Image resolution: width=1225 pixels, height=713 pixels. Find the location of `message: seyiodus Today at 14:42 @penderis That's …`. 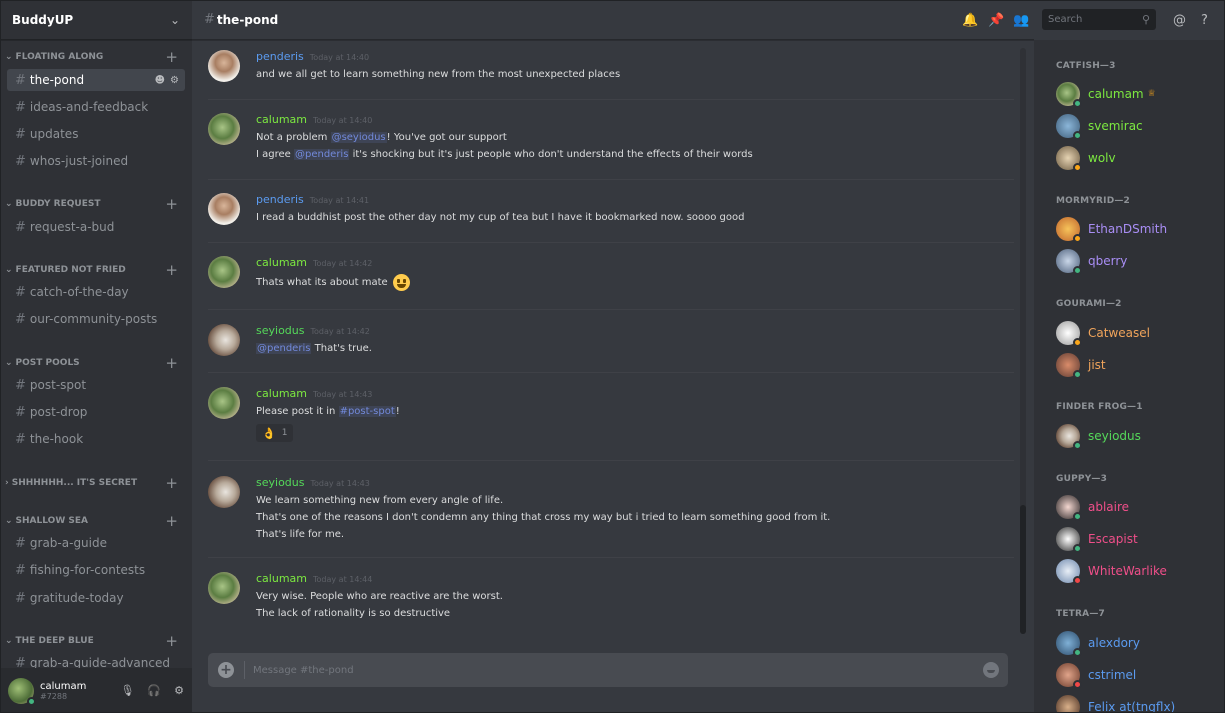

message: seyiodus Today at 14:42 @penderis That's … is located at coordinates (611, 340).